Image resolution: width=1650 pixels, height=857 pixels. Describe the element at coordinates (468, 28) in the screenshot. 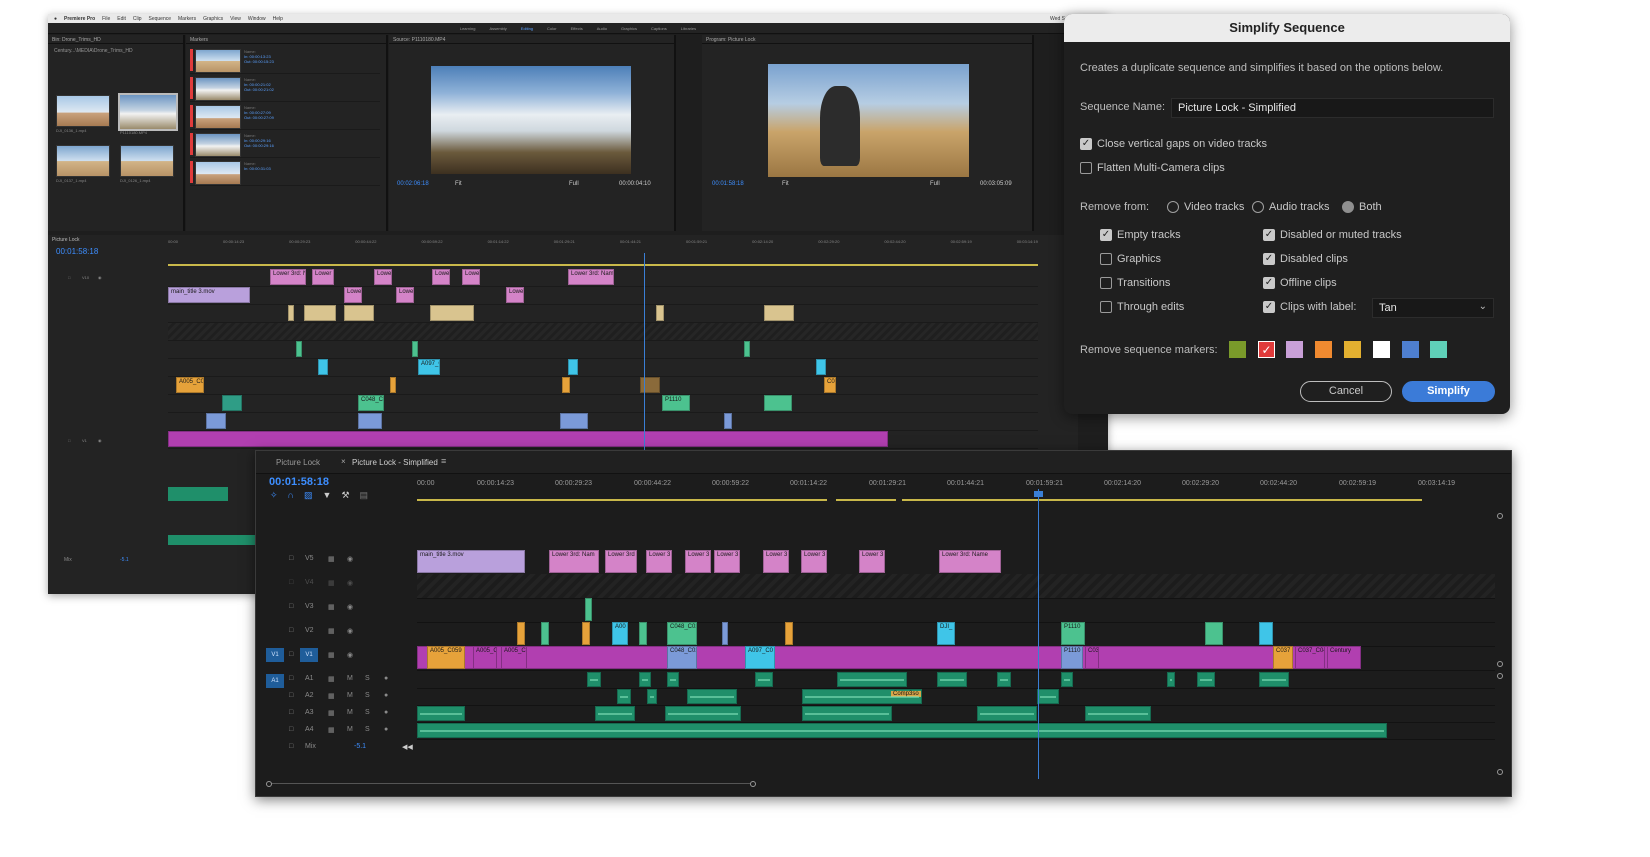

I see `workspace-learning: Learning` at that location.